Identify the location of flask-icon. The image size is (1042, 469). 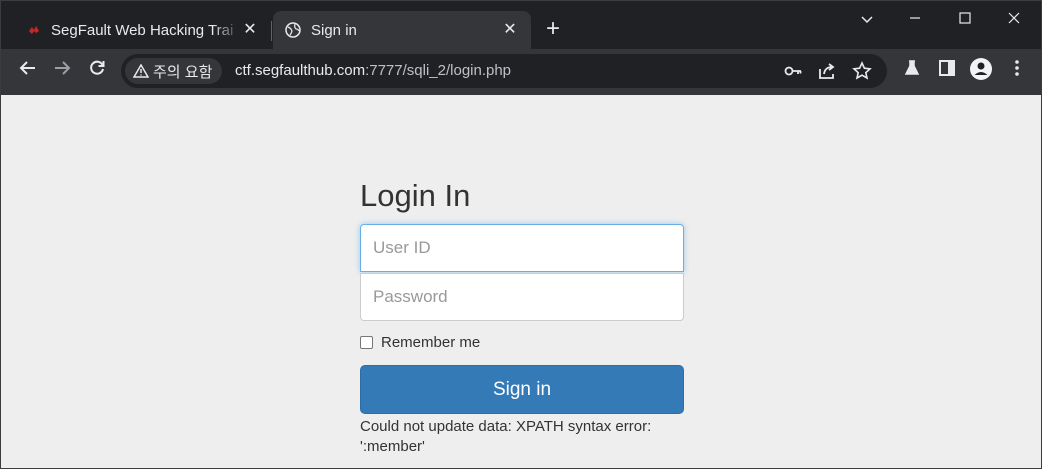
(912, 67).